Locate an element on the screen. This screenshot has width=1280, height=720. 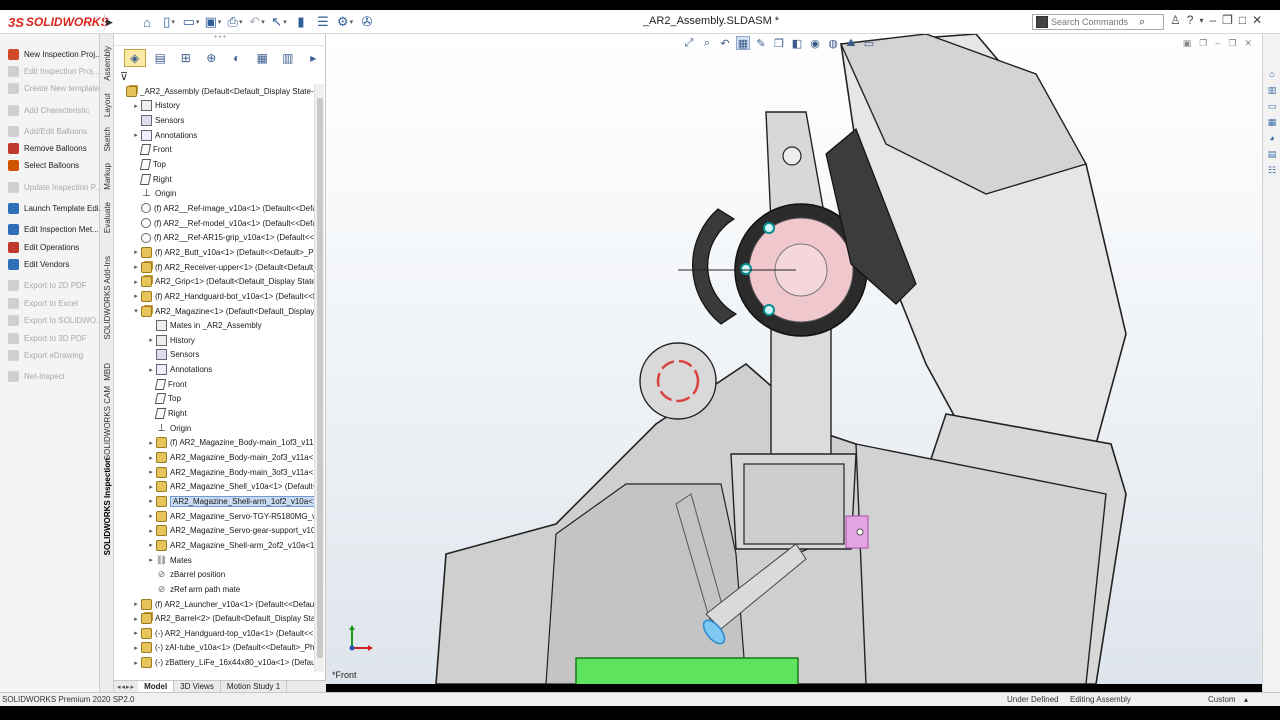
search-input is located at coordinates (1095, 22).